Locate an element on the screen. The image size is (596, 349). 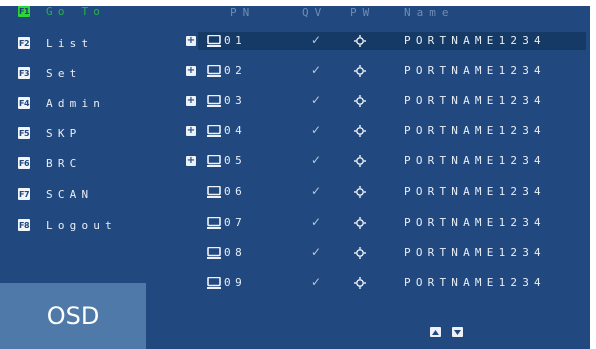
table-row: 06 ✓ PORTNAME1234 is located at coordinates (295, 193).